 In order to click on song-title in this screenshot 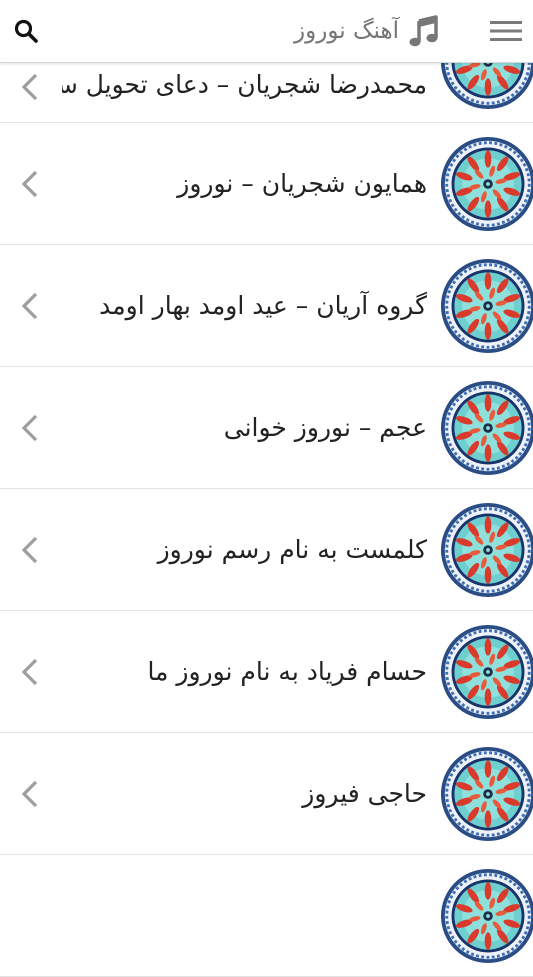, I will do `click(244, 915)`.